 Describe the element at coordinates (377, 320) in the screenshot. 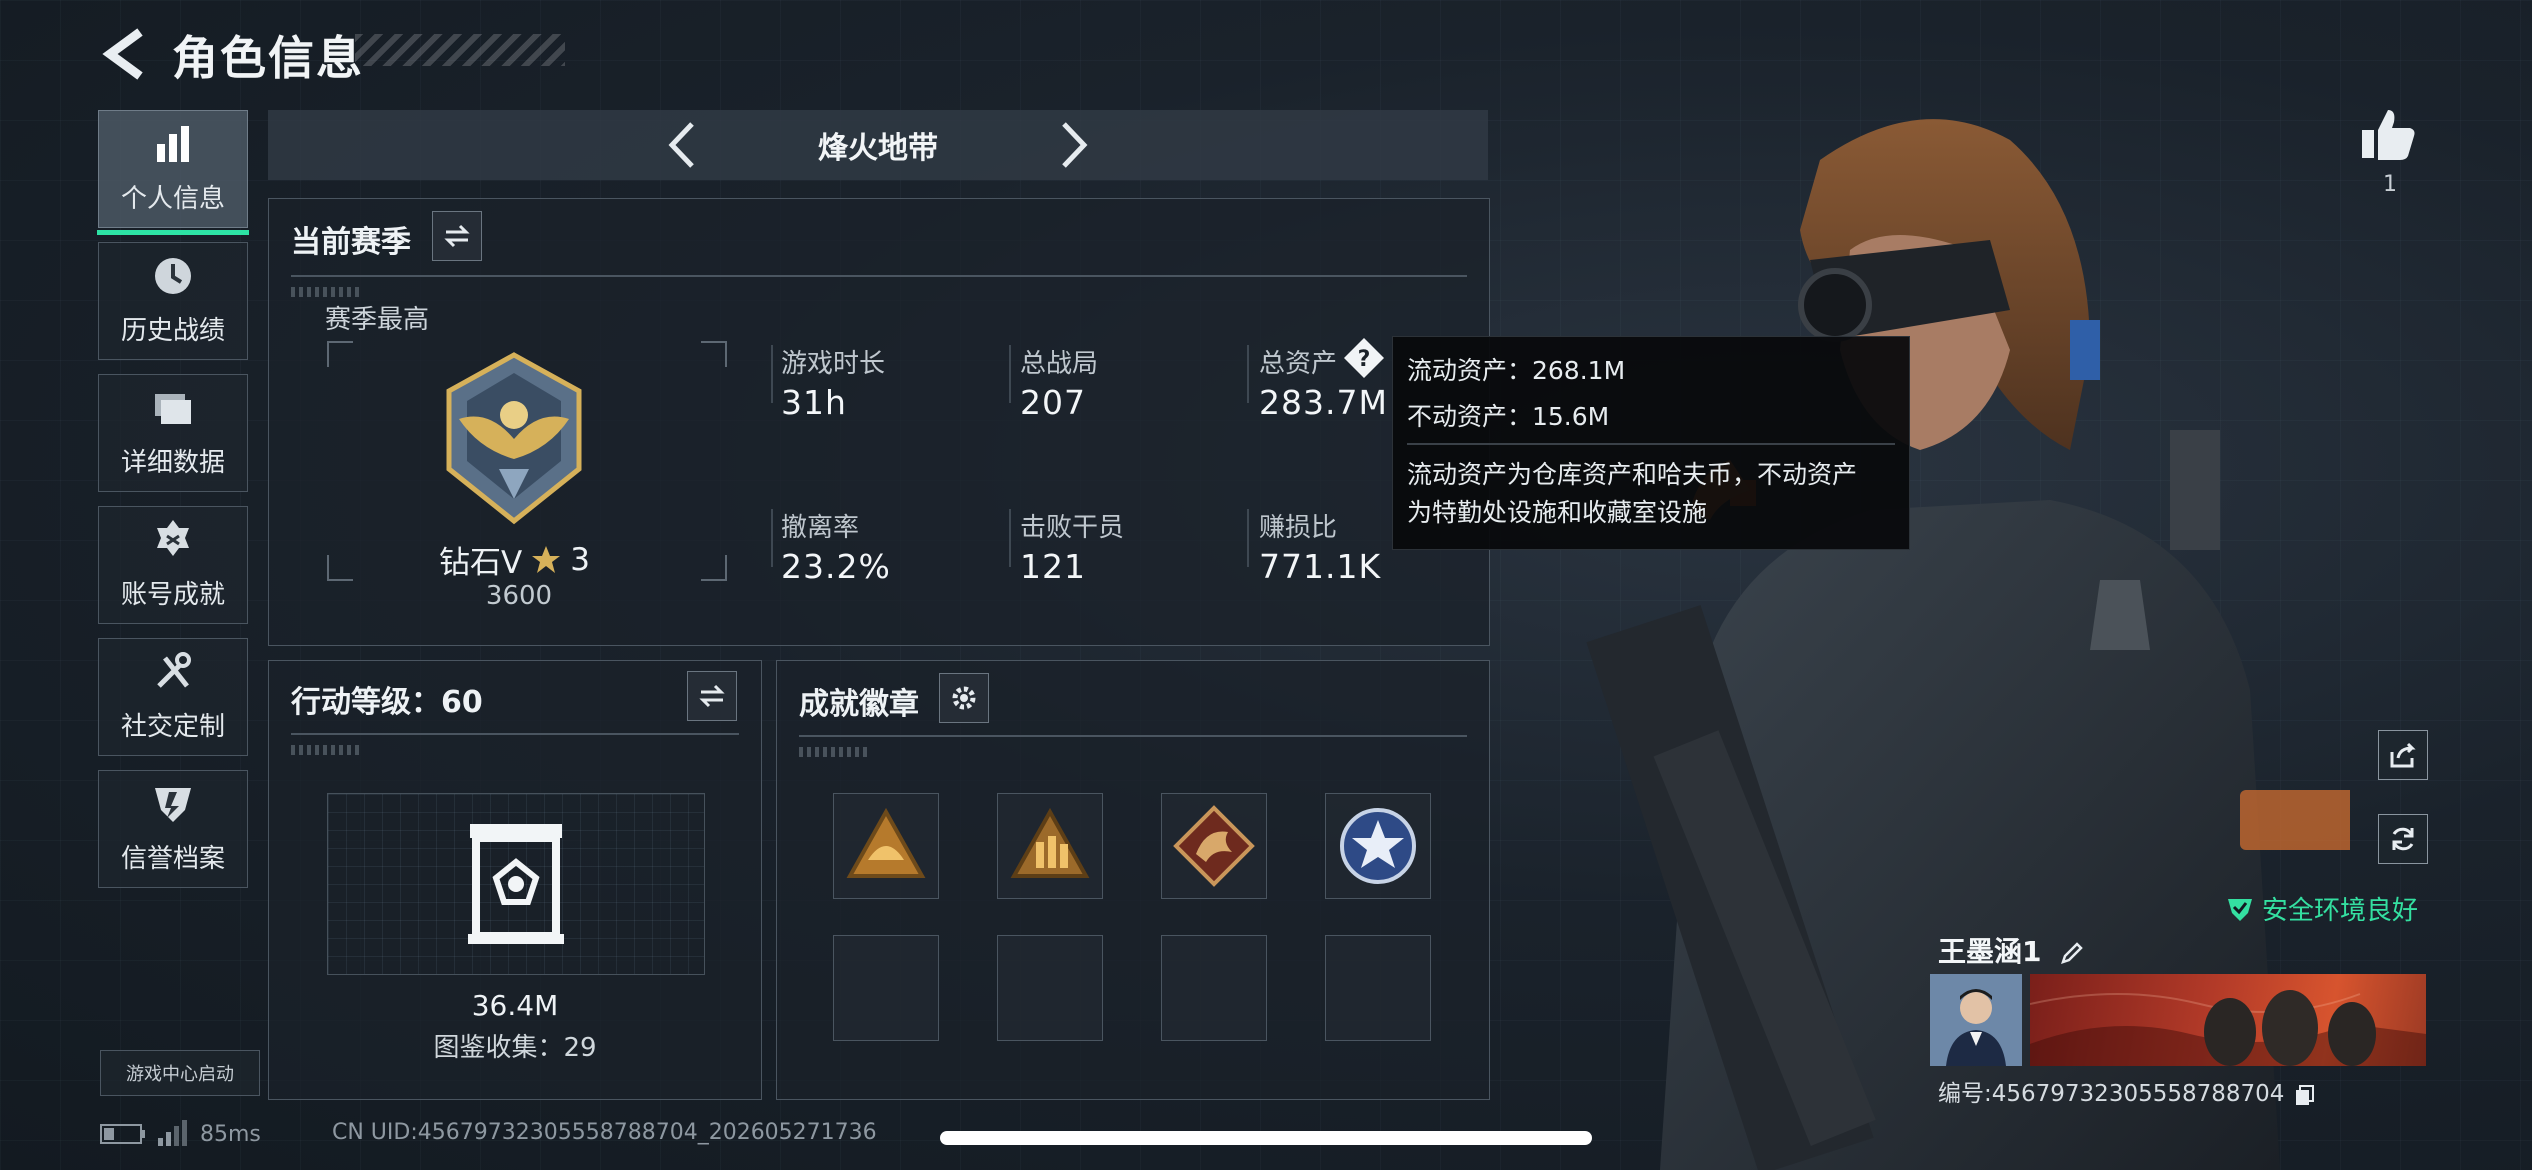

I see `season-best-label: 赛季最高` at that location.